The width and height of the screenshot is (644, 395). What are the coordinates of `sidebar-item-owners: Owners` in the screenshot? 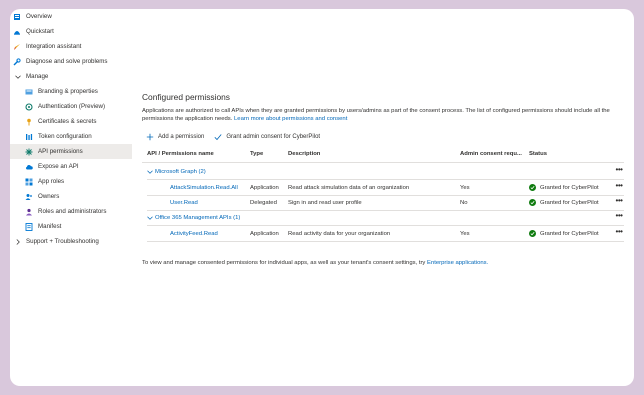 It's located at (71, 196).